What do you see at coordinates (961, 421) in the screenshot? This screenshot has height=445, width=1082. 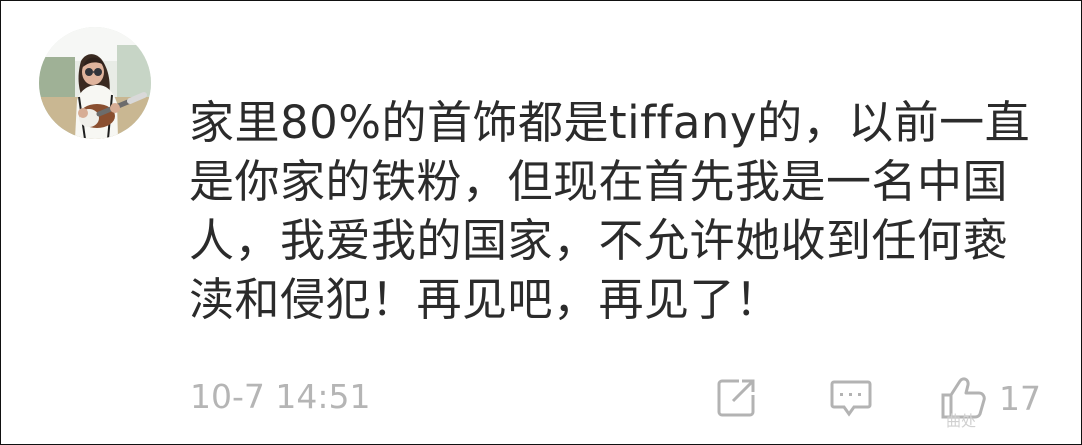 I see `watermark: 曲处` at bounding box center [961, 421].